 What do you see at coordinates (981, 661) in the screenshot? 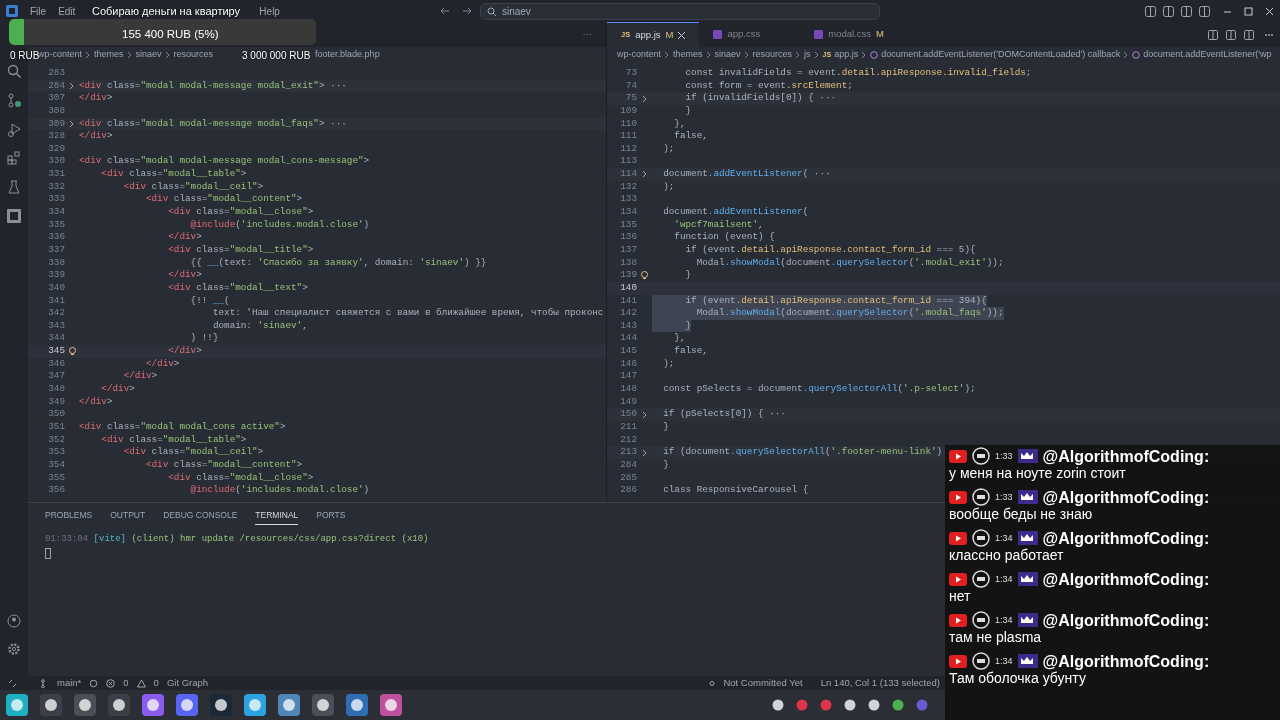
I see `avatar-icon` at bounding box center [981, 661].